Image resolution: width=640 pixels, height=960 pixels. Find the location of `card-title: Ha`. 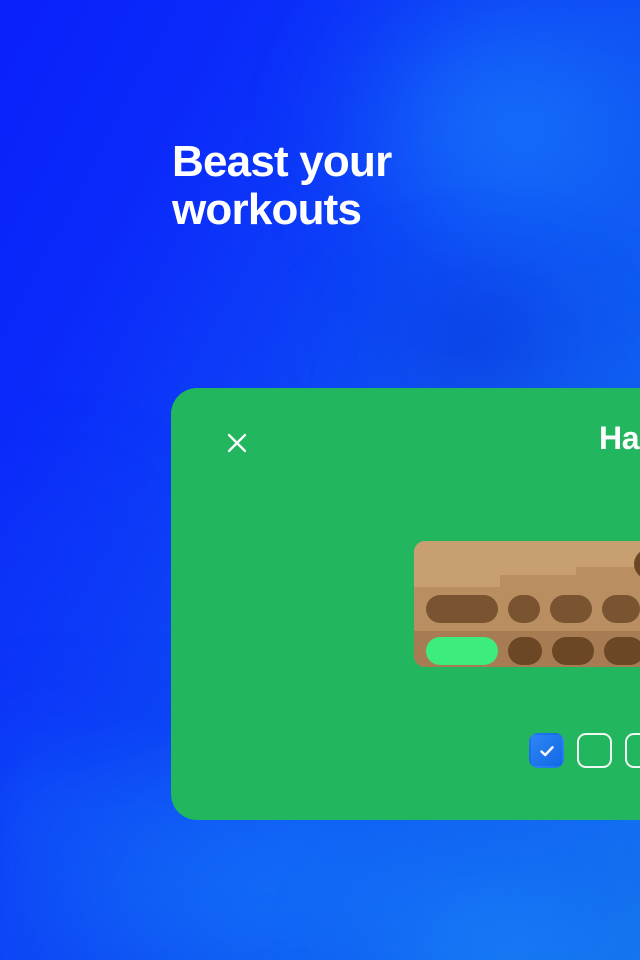

card-title: Ha is located at coordinates (619, 438).